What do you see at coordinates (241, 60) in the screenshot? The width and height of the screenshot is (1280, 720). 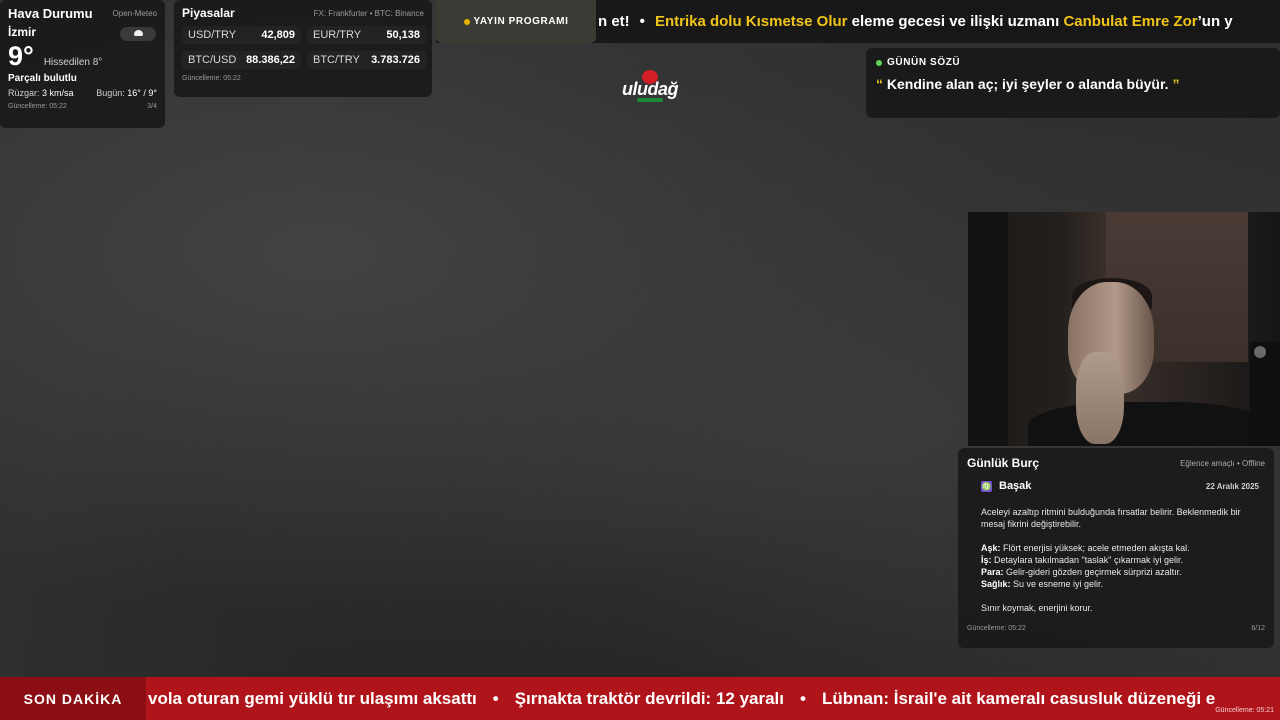 I see `market-item-btc-usd: BTC/USD 88.386,22` at bounding box center [241, 60].